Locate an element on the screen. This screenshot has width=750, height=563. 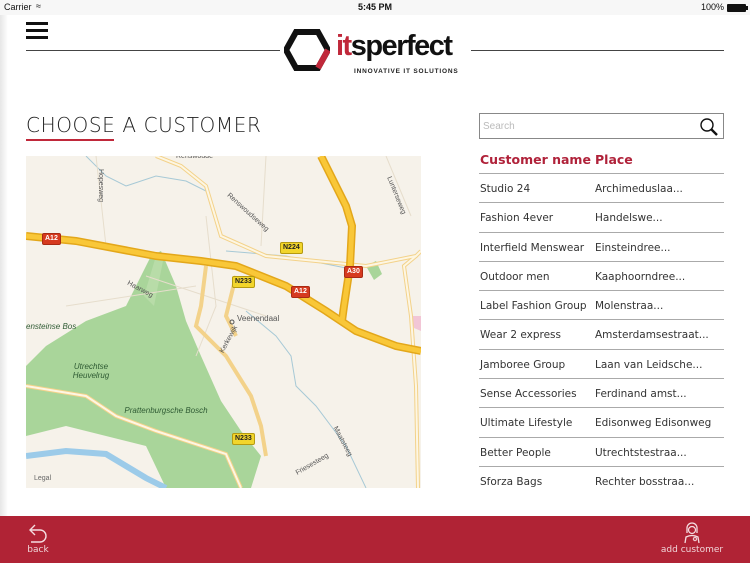
road-shield-n224: N224 is located at coordinates (291, 248).